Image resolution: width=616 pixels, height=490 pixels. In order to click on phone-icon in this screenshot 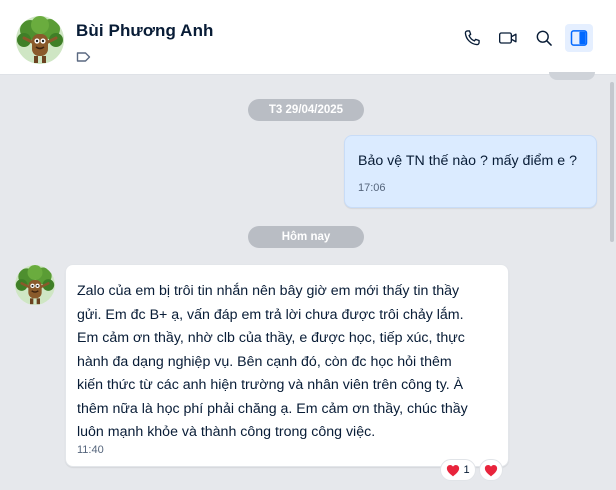, I will do `click(472, 38)`.